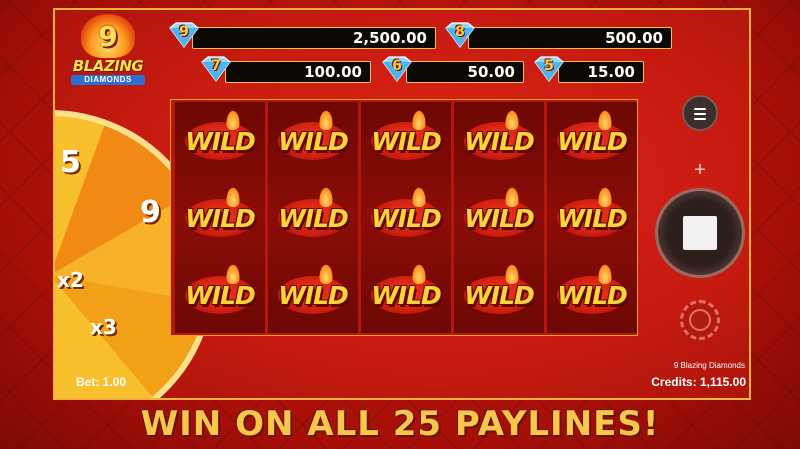  What do you see at coordinates (397, 66) in the screenshot?
I see `jackpot-6-gem-number: 6` at bounding box center [397, 66].